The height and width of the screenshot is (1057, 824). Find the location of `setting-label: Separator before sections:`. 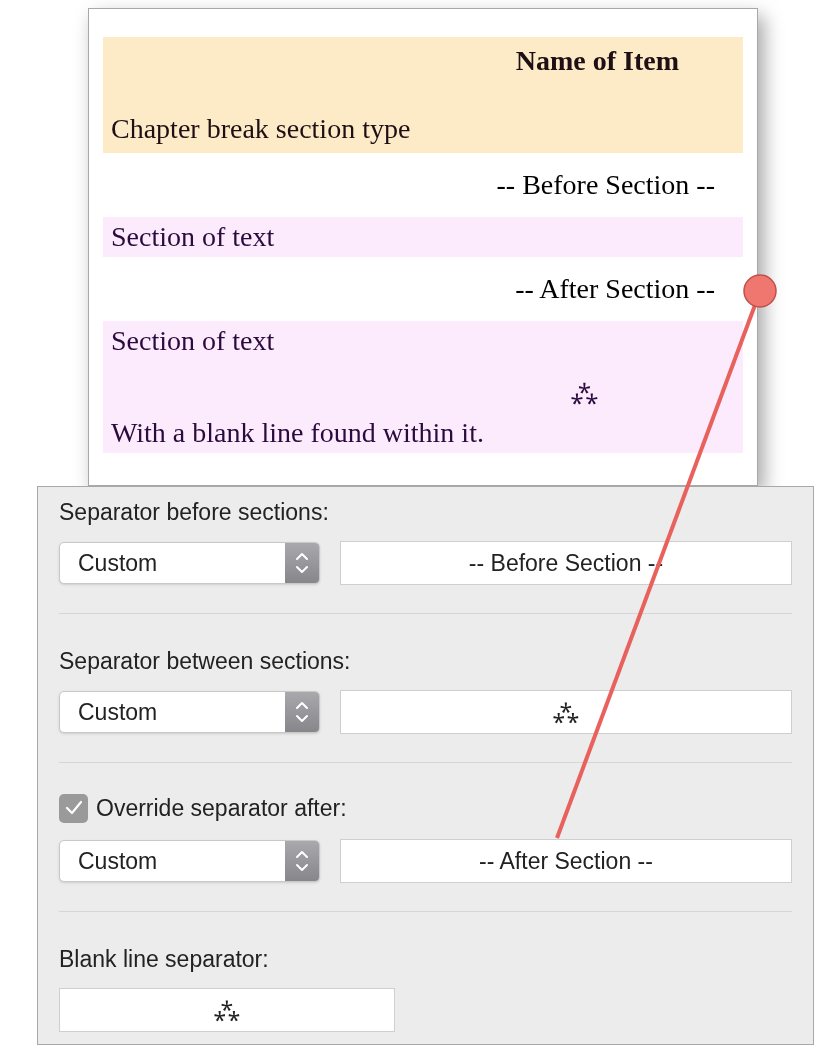

setting-label: Separator before sections: is located at coordinates (194, 511).